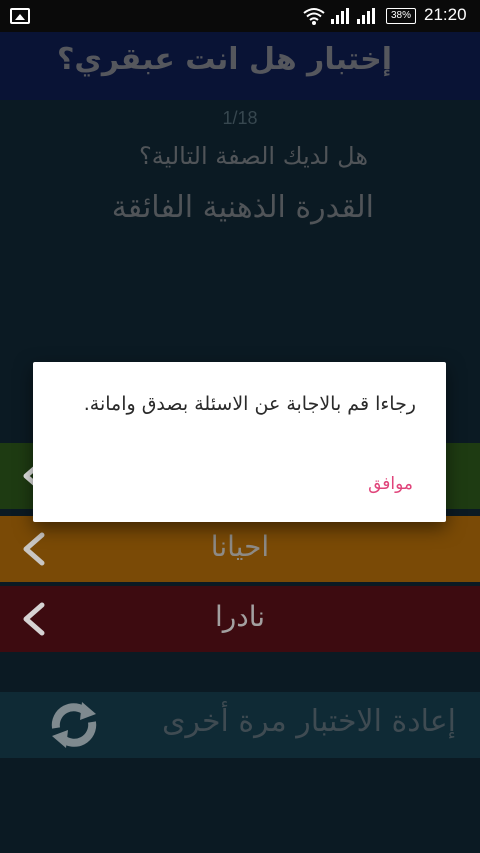 The width and height of the screenshot is (480, 853). Describe the element at coordinates (242, 207) in the screenshot. I see `trait-text: القدرة الذهنية الفائقة` at that location.